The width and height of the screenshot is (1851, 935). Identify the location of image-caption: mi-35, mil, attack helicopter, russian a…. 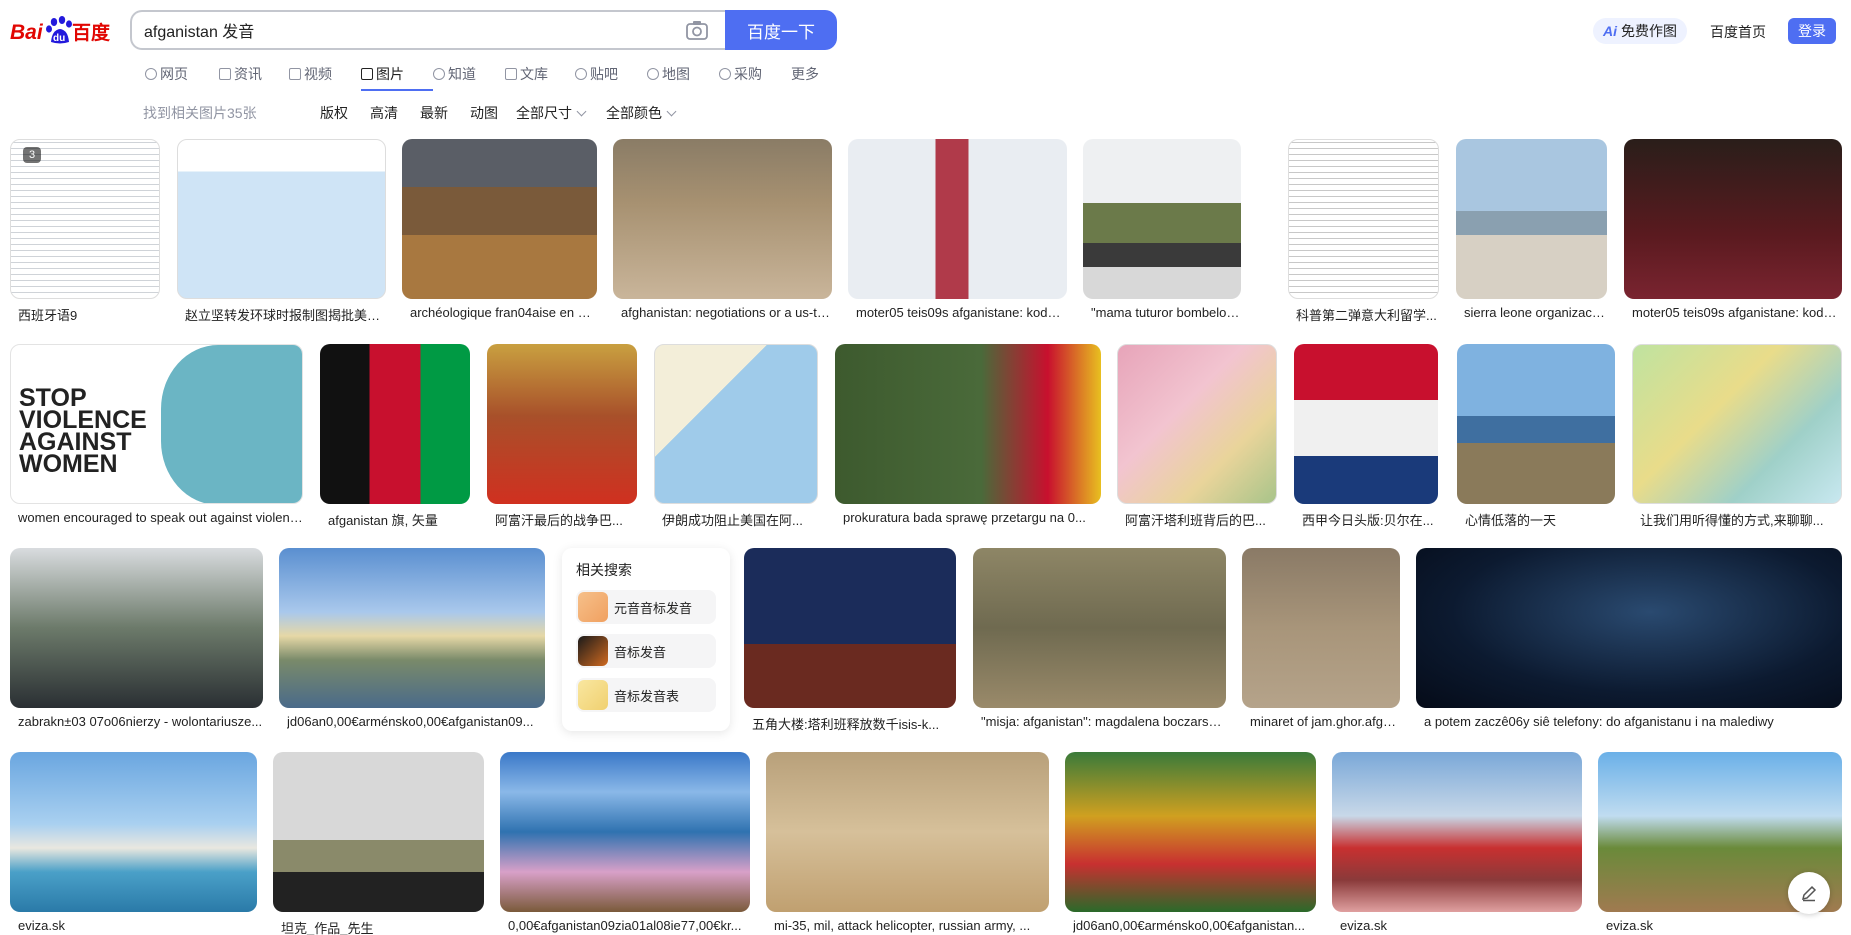
(911, 925).